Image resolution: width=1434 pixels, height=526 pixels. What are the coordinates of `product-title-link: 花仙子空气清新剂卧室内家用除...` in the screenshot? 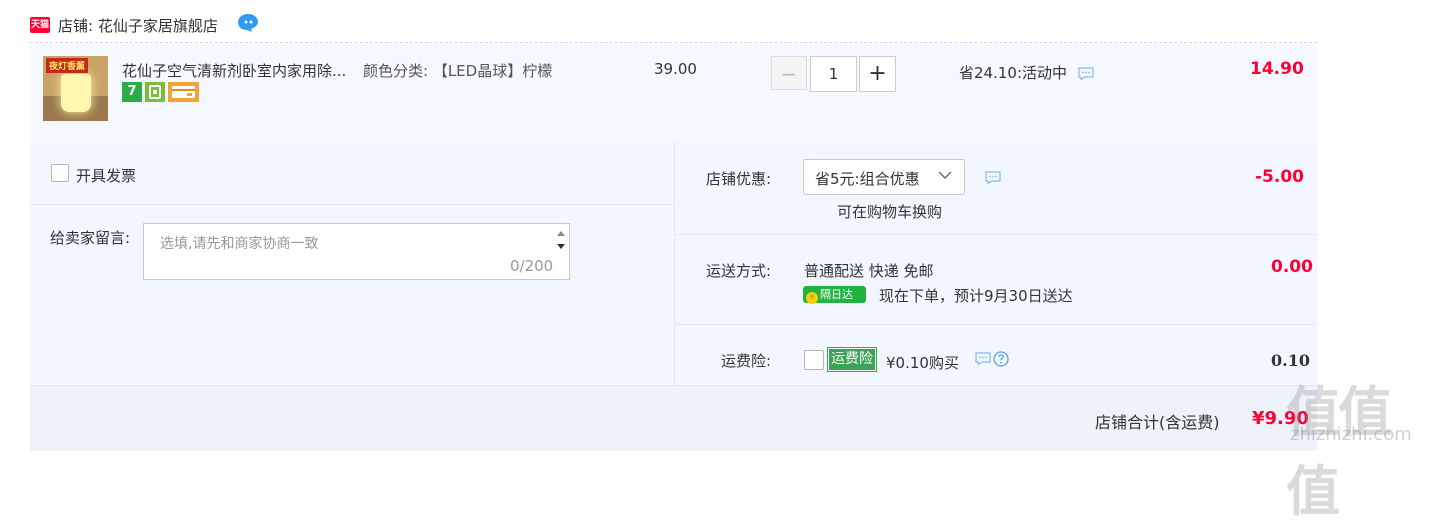 It's located at (234, 70).